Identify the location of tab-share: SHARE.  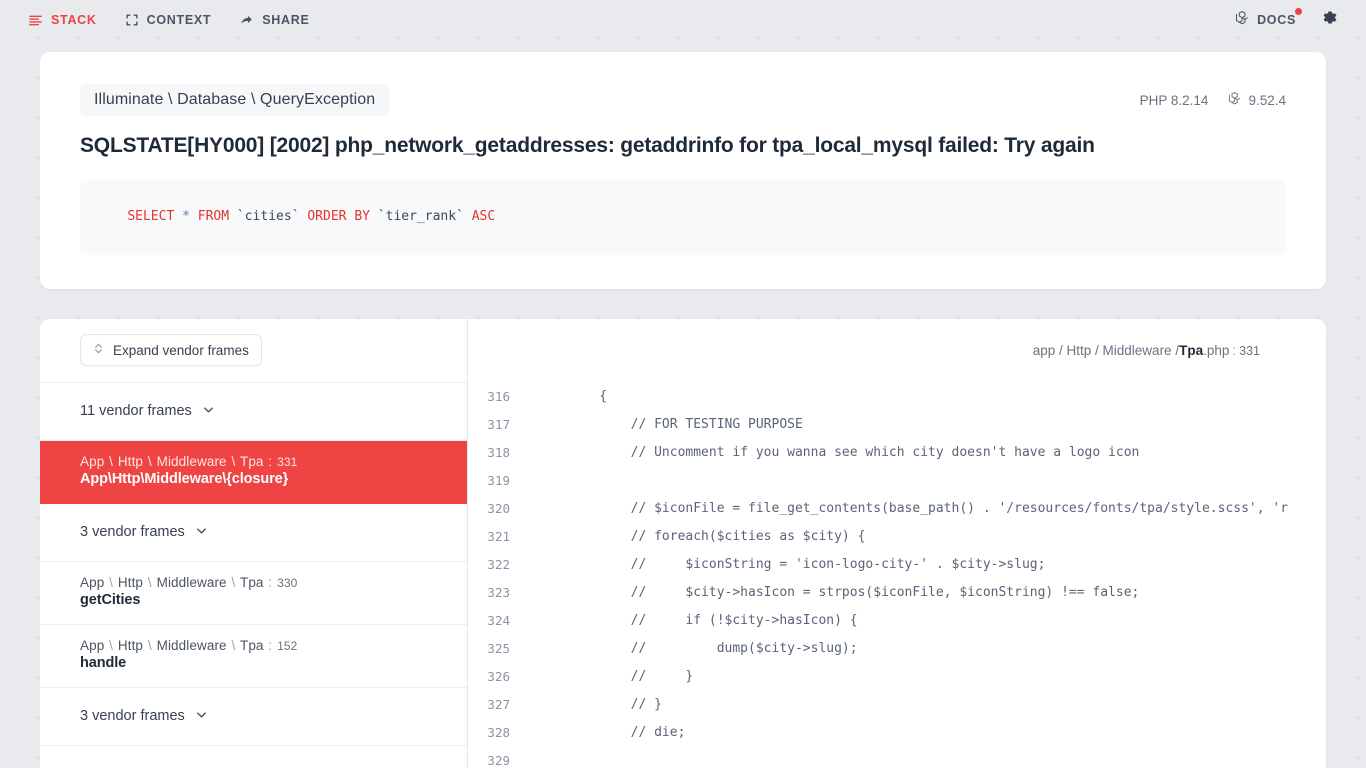
(274, 20).